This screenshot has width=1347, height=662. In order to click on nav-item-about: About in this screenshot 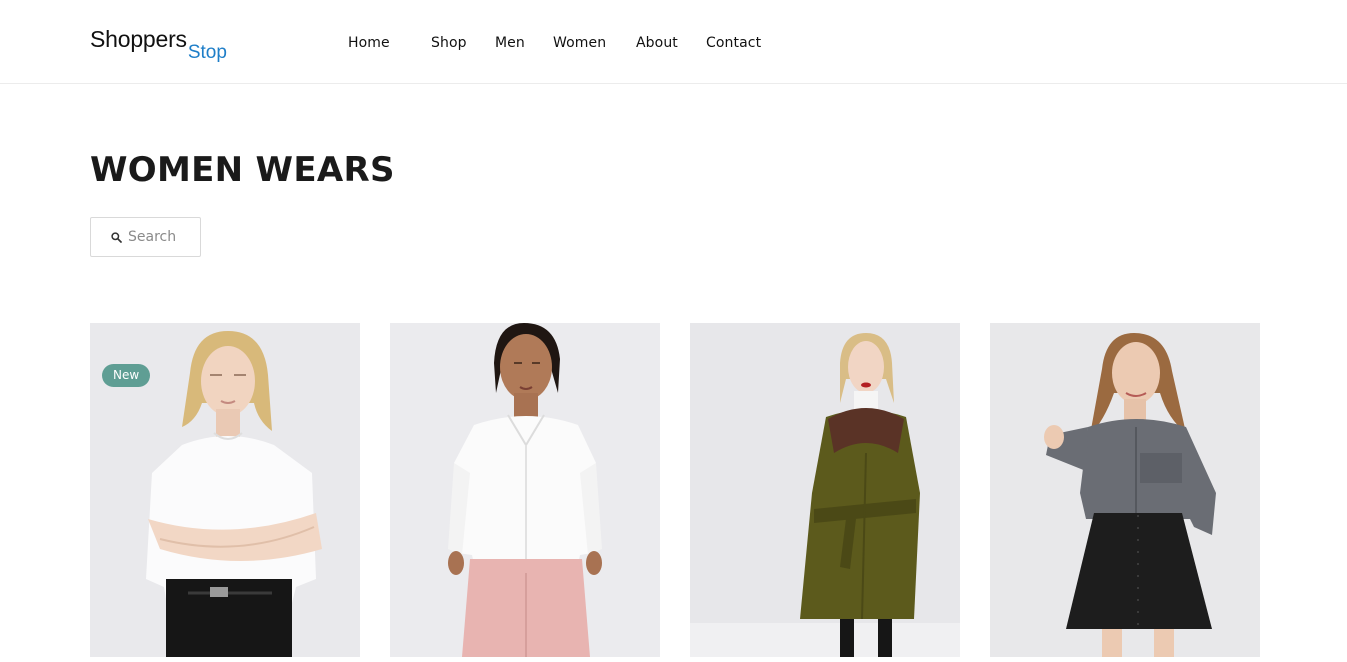, I will do `click(657, 43)`.